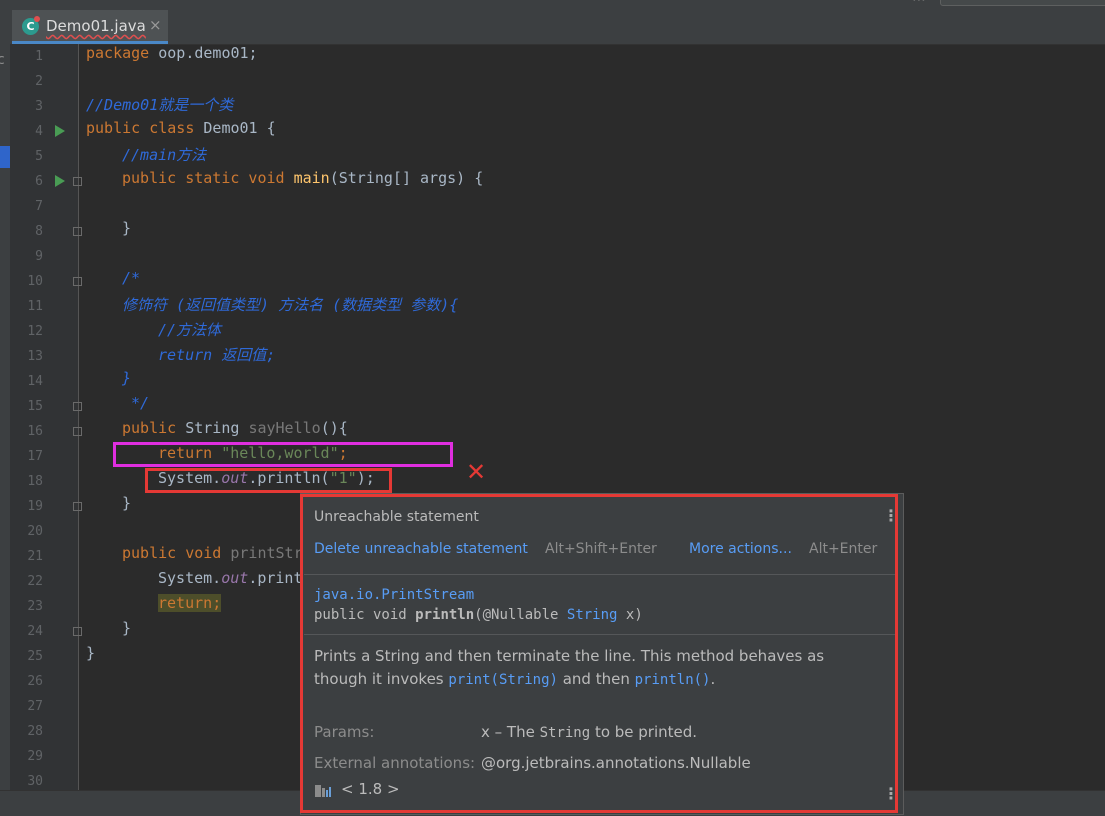  What do you see at coordinates (155, 25) in the screenshot?
I see `close-icon: ×` at bounding box center [155, 25].